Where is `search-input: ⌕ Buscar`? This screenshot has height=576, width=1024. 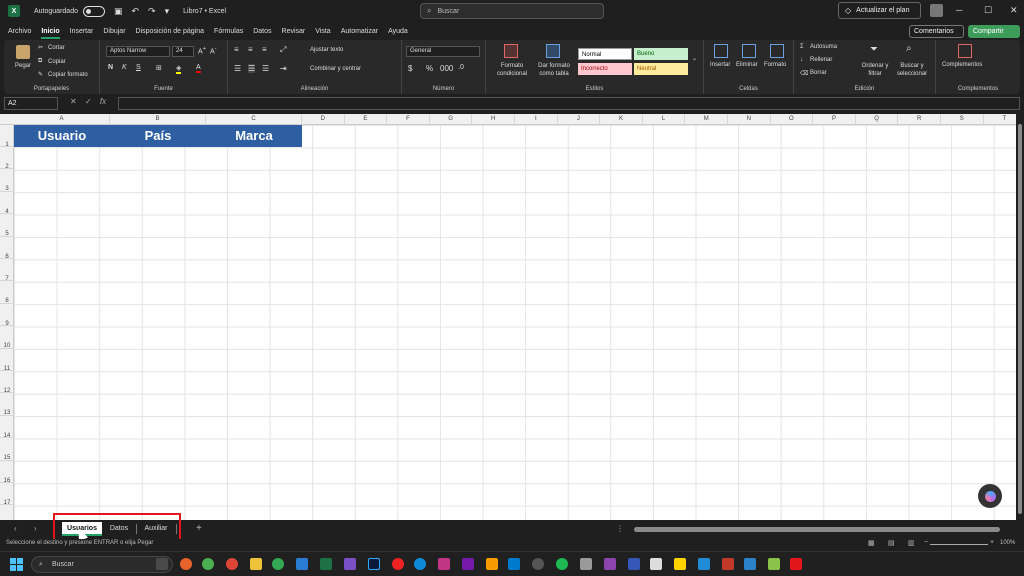 search-input: ⌕ Buscar is located at coordinates (512, 11).